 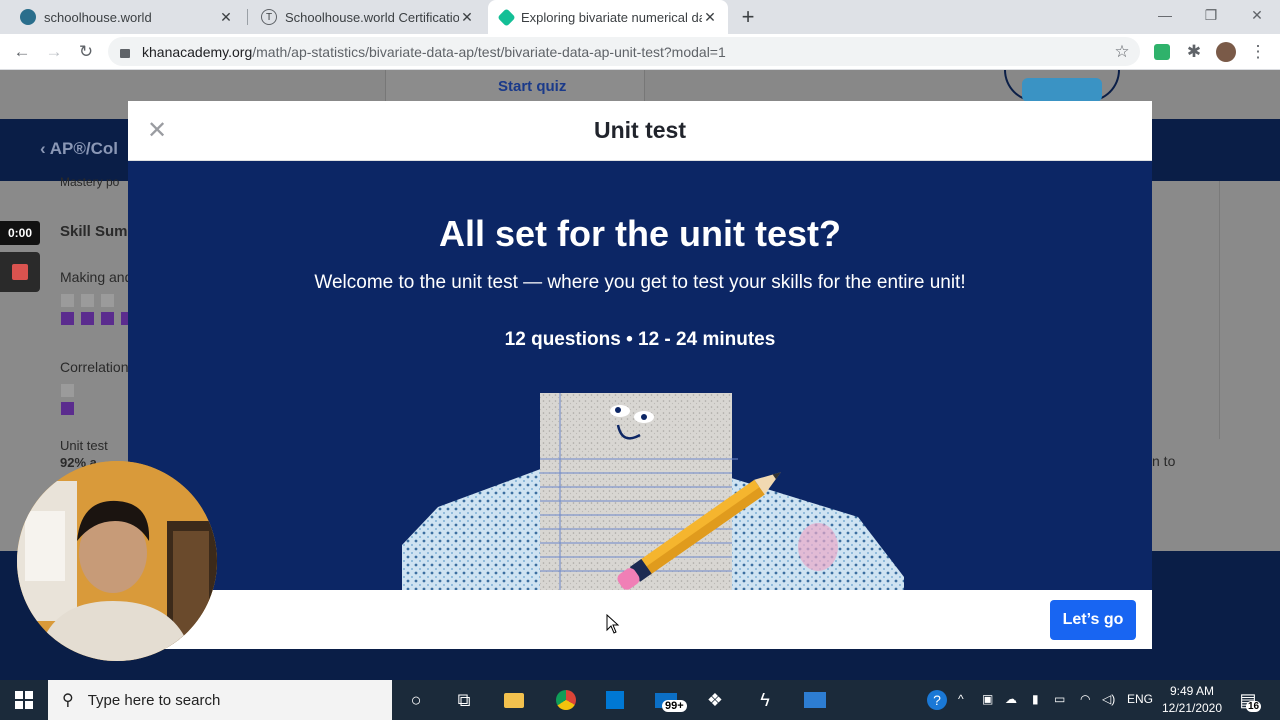 What do you see at coordinates (1192, 708) in the screenshot?
I see `clock-date: 12/21/2020` at bounding box center [1192, 708].